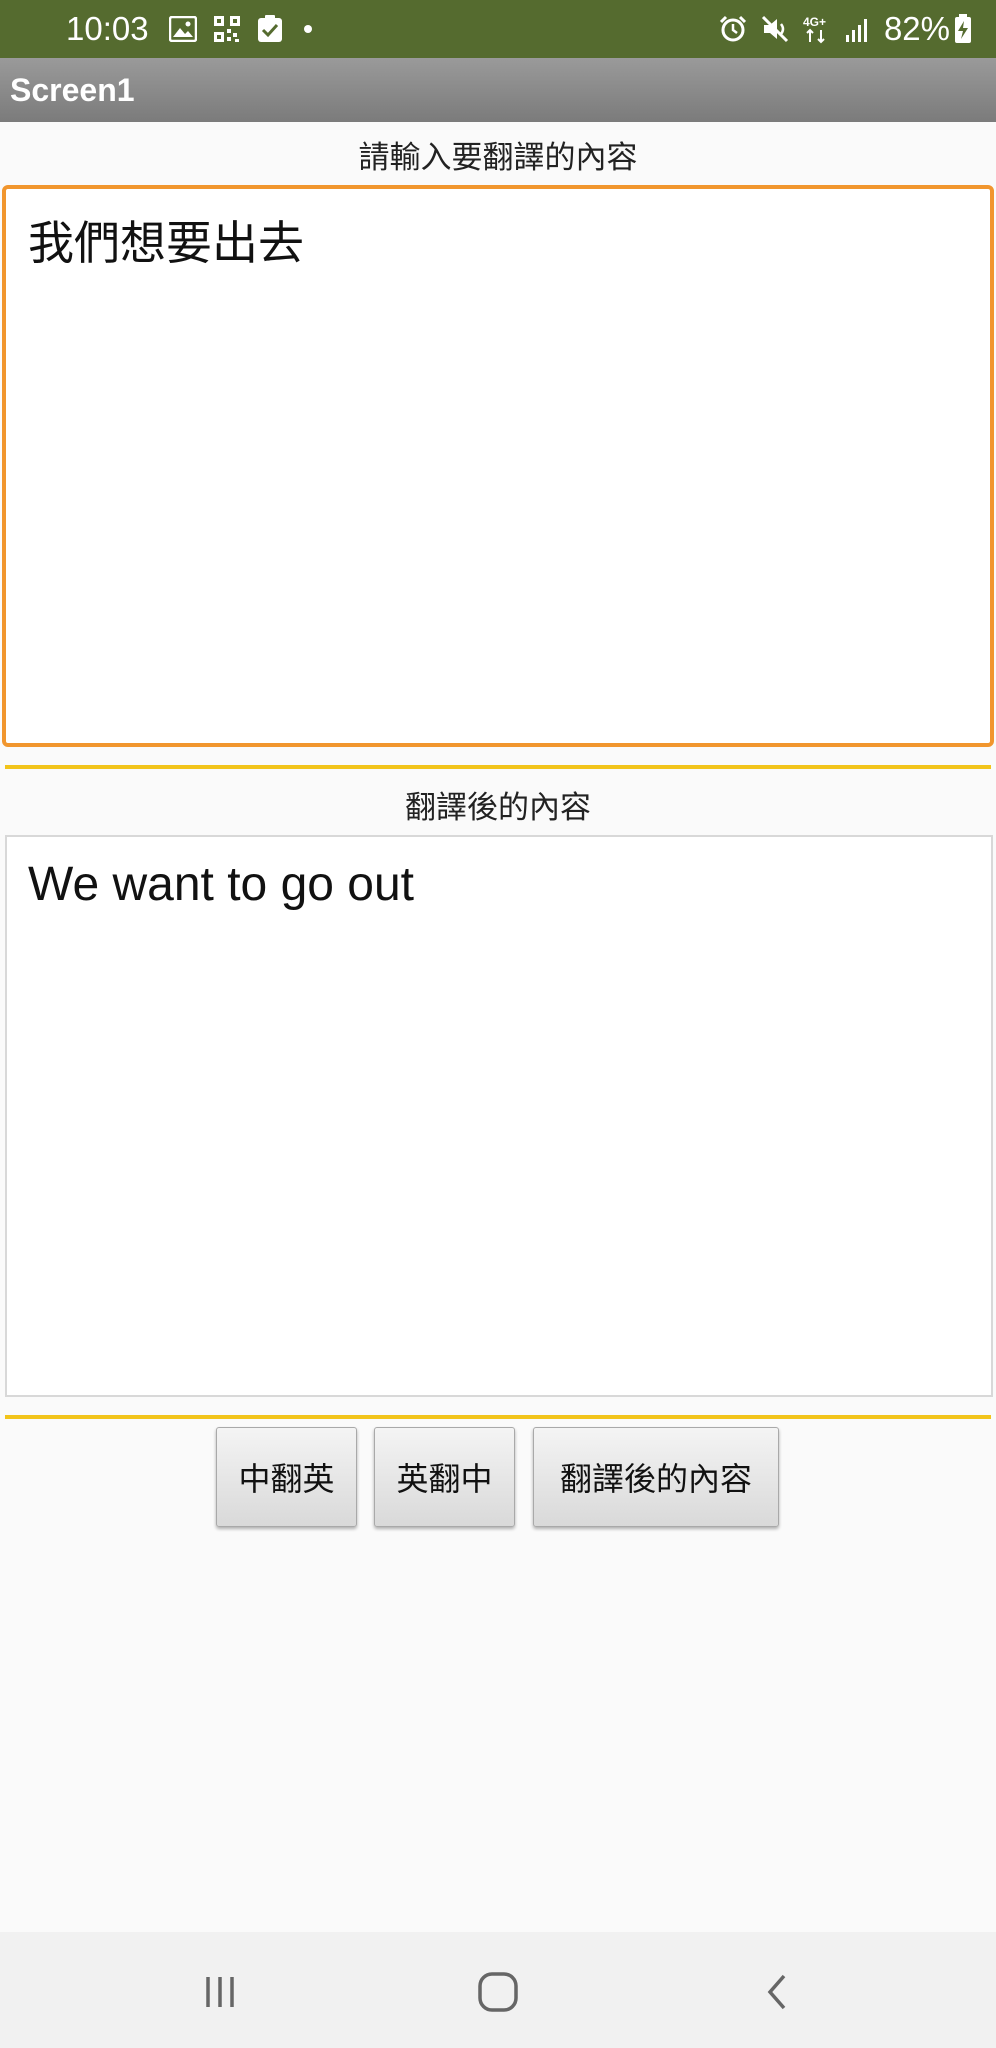 This screenshot has width=996, height=2048. Describe the element at coordinates (182, 29) in the screenshot. I see `image-icon` at that location.